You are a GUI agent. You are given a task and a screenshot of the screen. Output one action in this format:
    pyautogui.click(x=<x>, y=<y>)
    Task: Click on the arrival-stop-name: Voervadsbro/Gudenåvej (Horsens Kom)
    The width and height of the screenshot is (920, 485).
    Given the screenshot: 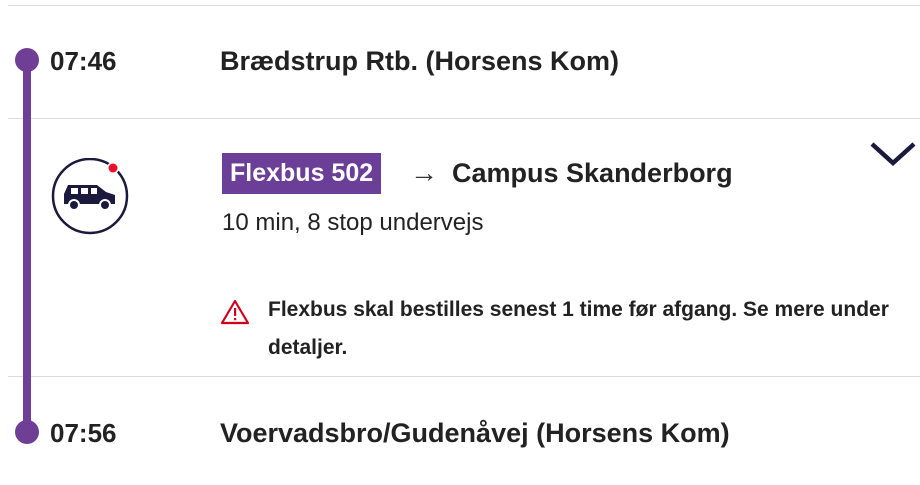 What is the action you would take?
    pyautogui.click(x=475, y=433)
    